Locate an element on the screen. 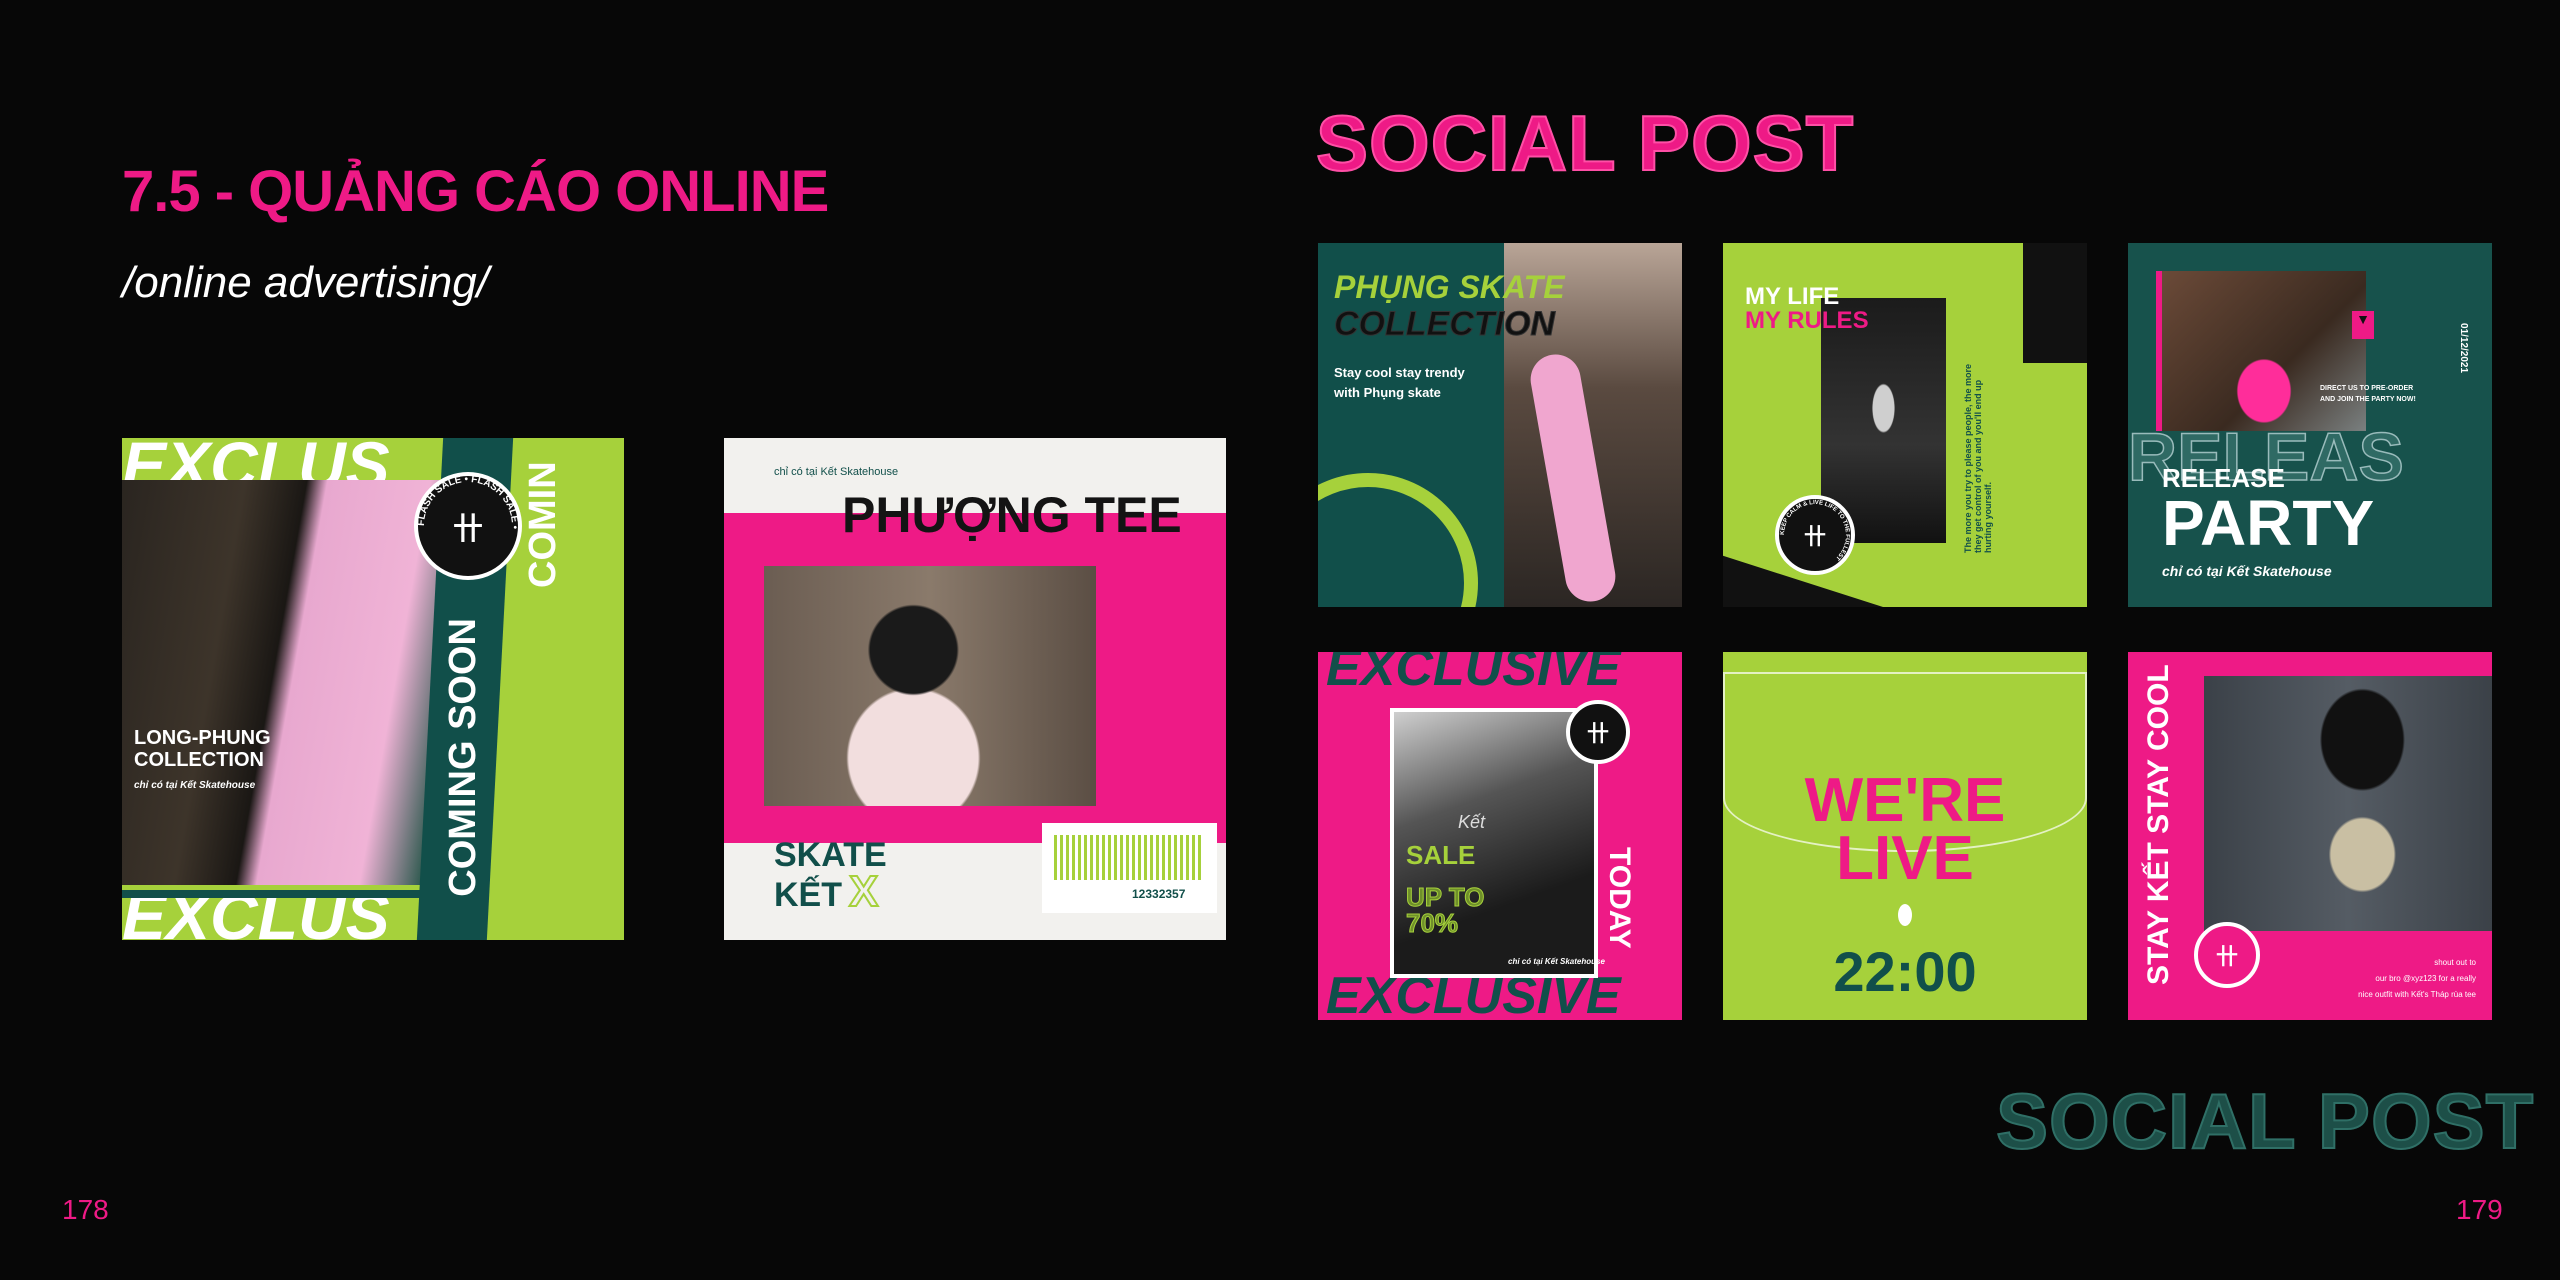  badge-ring: KEEP CALM & LIVE LIFE TO THE FULLEST is located at coordinates (1815, 530).